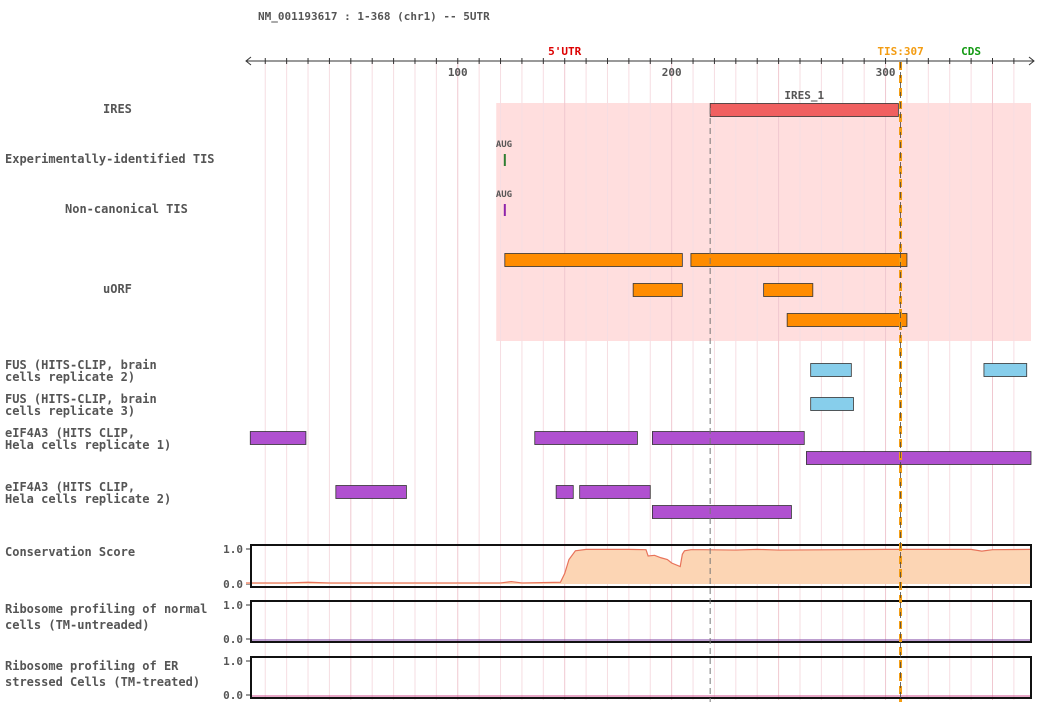  Describe the element at coordinates (638, 566) in the screenshot. I see `conservation-area` at that location.